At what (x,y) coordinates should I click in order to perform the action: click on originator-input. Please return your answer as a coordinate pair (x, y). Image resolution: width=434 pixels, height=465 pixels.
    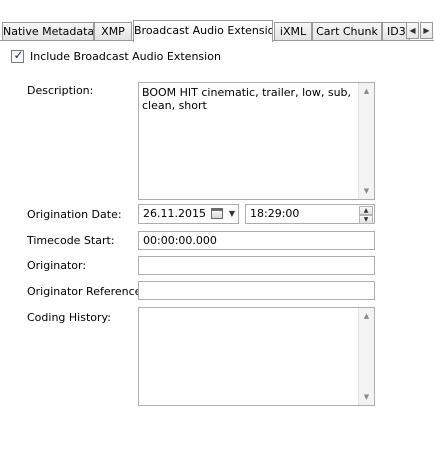
    Looking at the image, I should click on (256, 265).